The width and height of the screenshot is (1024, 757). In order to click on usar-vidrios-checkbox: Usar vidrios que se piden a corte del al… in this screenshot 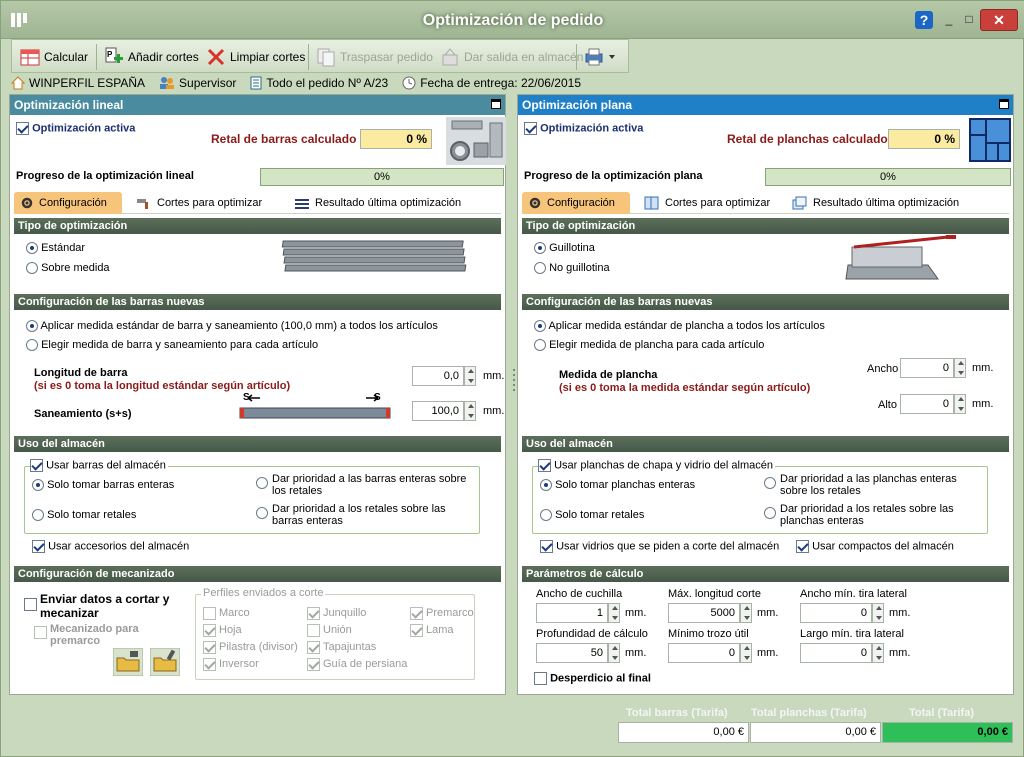, I will do `click(659, 546)`.